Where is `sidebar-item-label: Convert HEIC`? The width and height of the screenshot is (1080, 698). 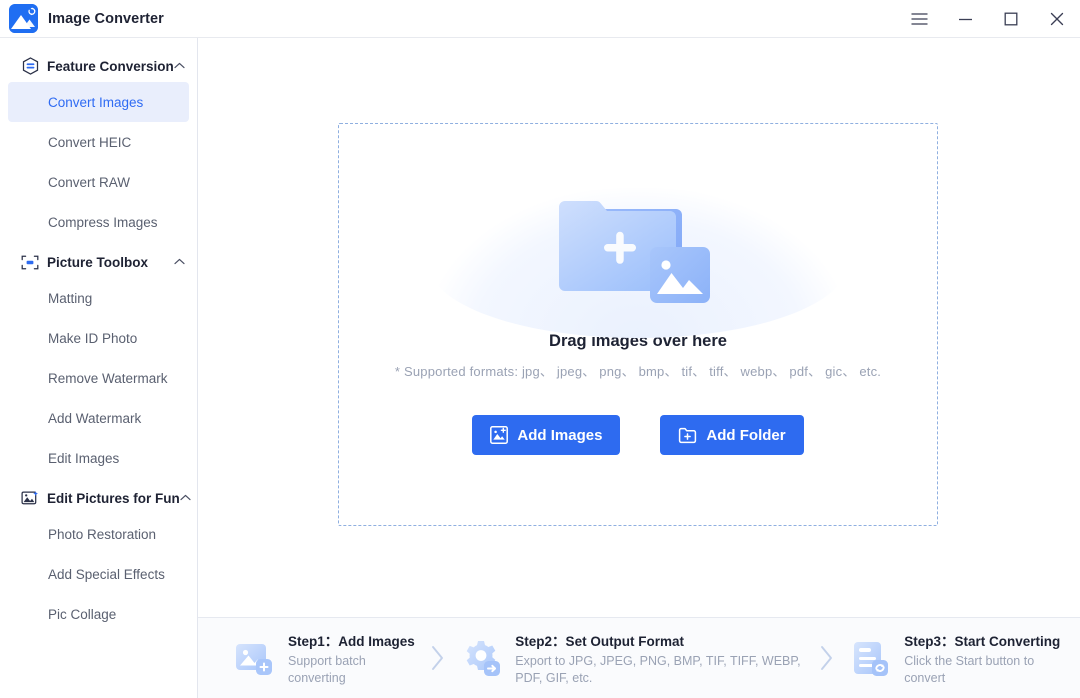 sidebar-item-label: Convert HEIC is located at coordinates (90, 142).